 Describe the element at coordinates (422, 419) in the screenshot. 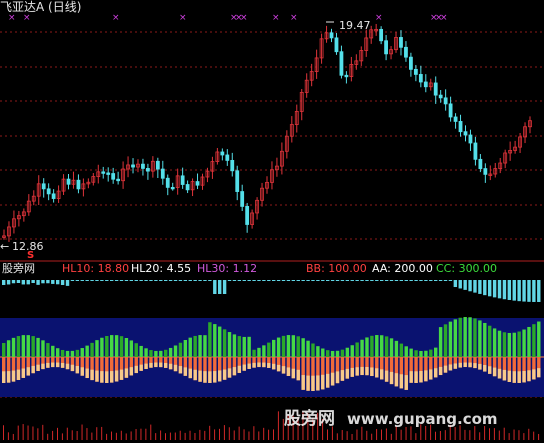

I see `watermark-url: www.gupang.com` at that location.